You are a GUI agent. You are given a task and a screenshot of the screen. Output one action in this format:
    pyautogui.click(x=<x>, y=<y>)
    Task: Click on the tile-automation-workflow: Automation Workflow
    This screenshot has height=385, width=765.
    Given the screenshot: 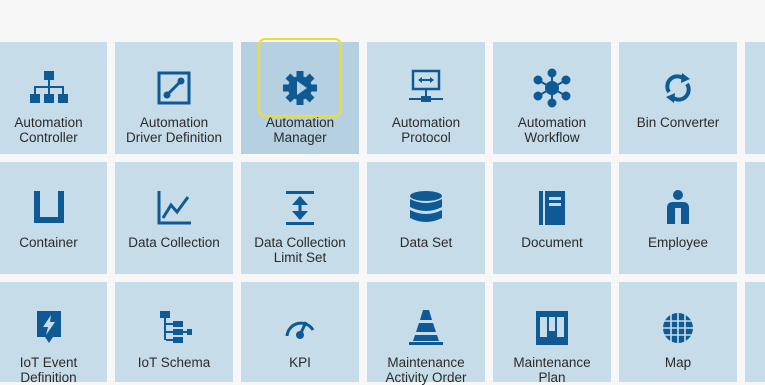 What is the action you would take?
    pyautogui.click(x=552, y=98)
    